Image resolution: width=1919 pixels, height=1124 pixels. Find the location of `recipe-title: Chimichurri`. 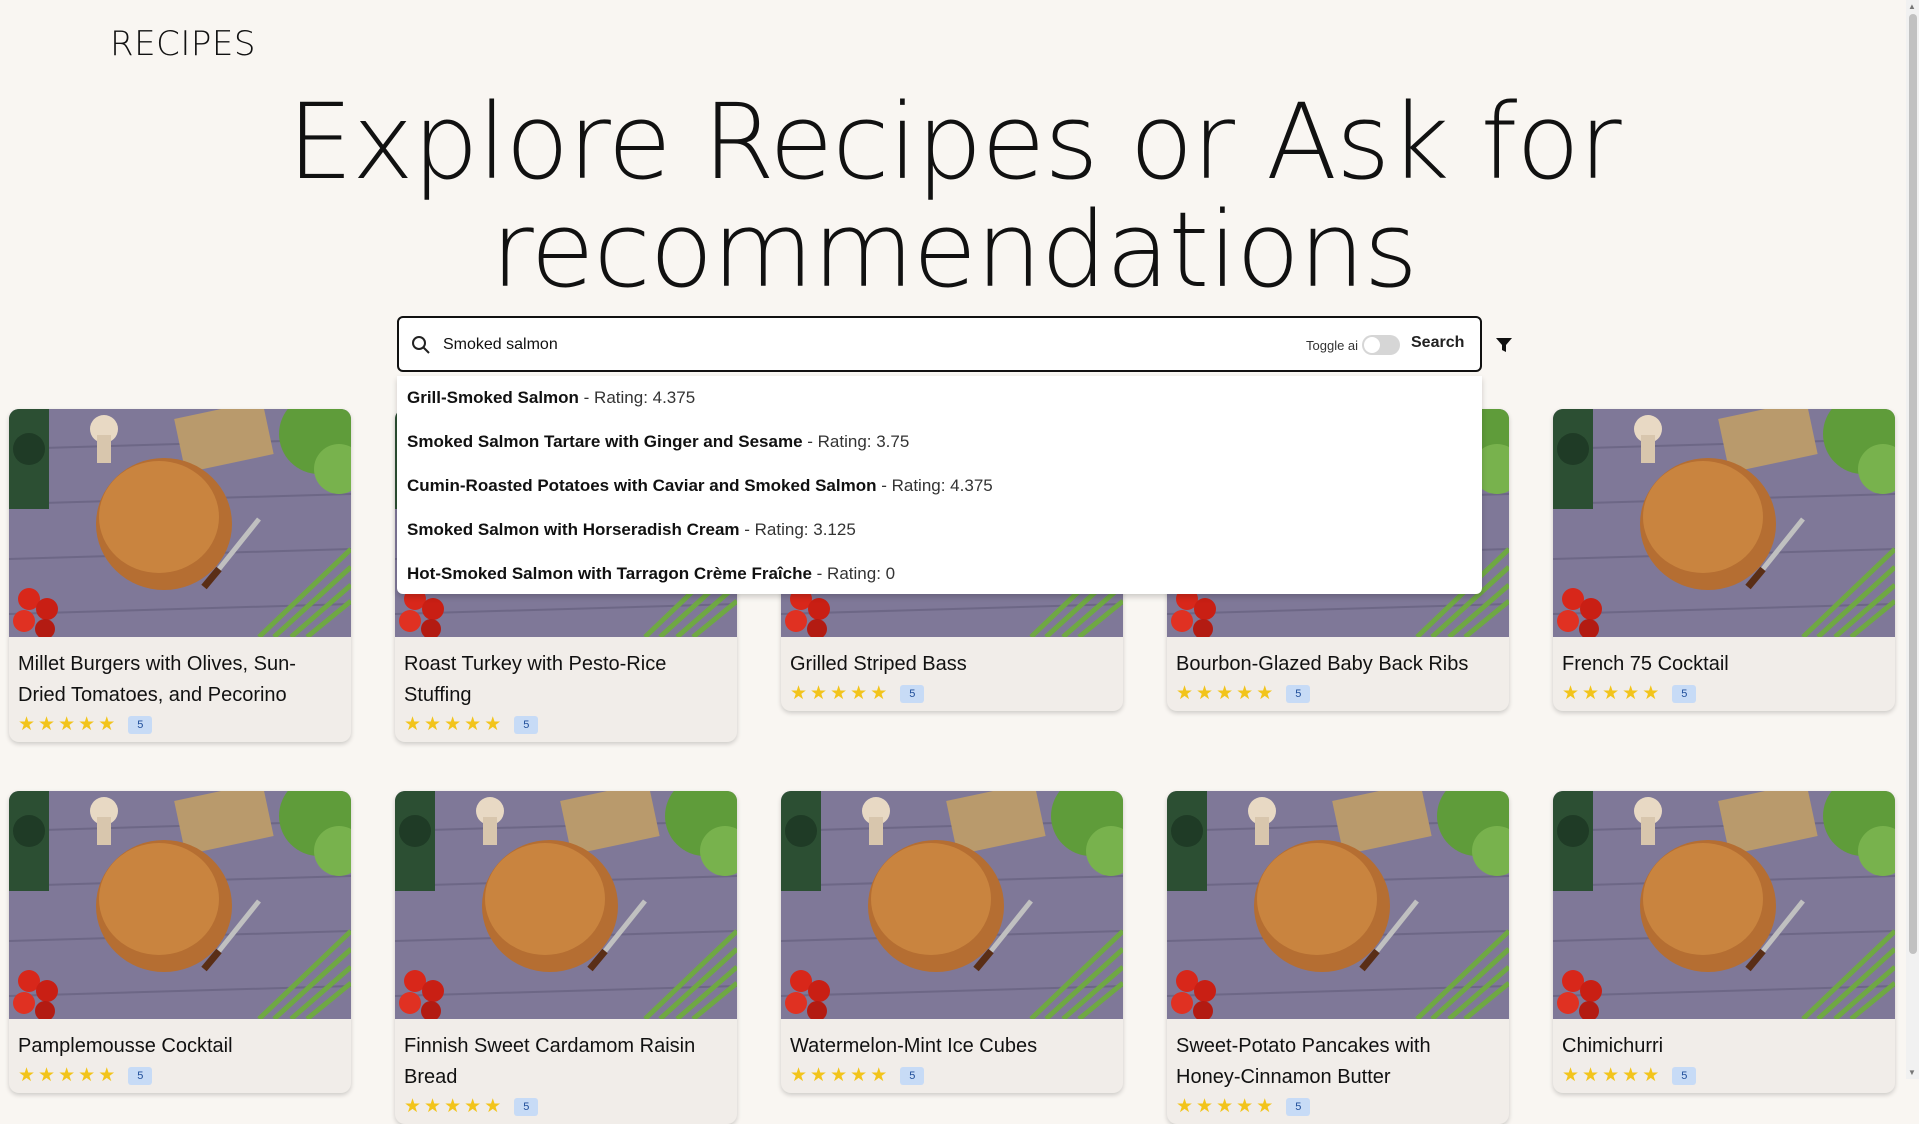

recipe-title: Chimichurri is located at coordinates (1613, 1046).